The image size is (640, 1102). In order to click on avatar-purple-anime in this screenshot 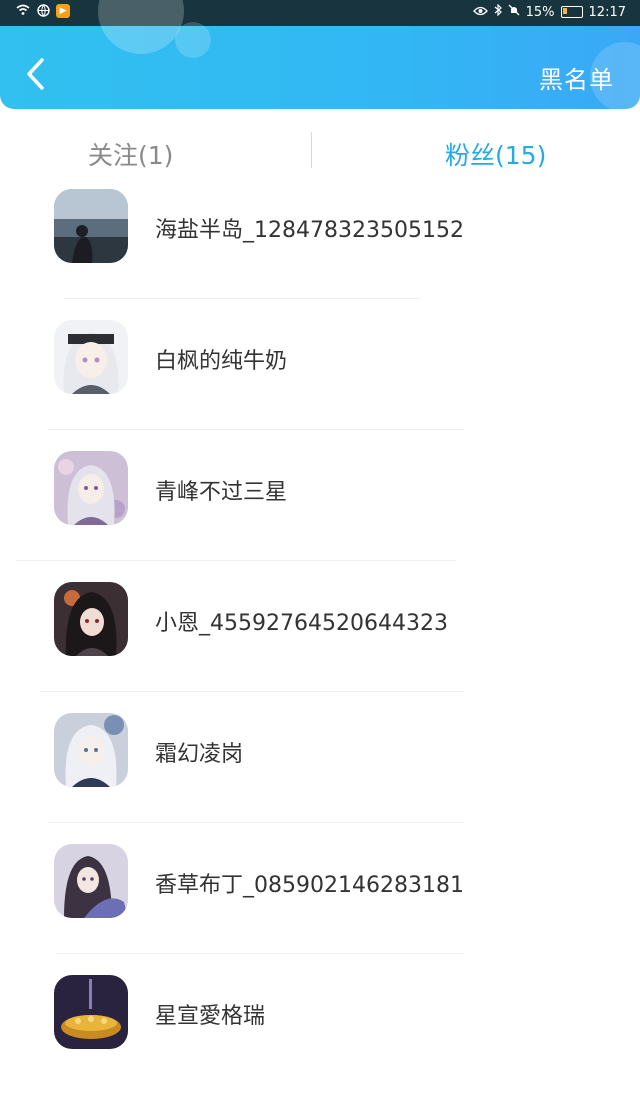, I will do `click(91, 881)`.